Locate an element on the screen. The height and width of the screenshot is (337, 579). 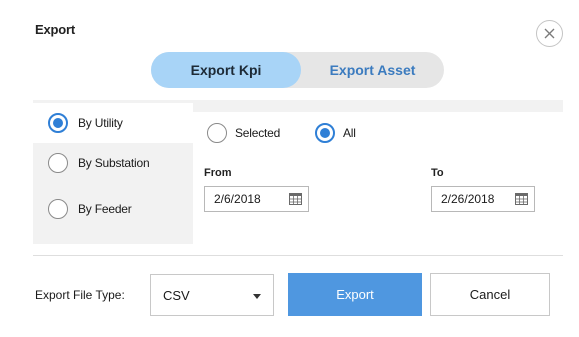
scope-radio-group: By Utility By Substation By Feeder is located at coordinates (113, 172).